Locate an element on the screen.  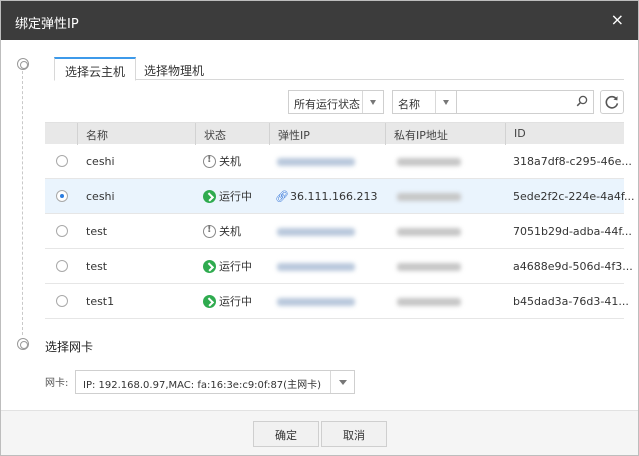
table-header: 名称 状态 弹性IP 私有IP地址 ID is located at coordinates (334, 133).